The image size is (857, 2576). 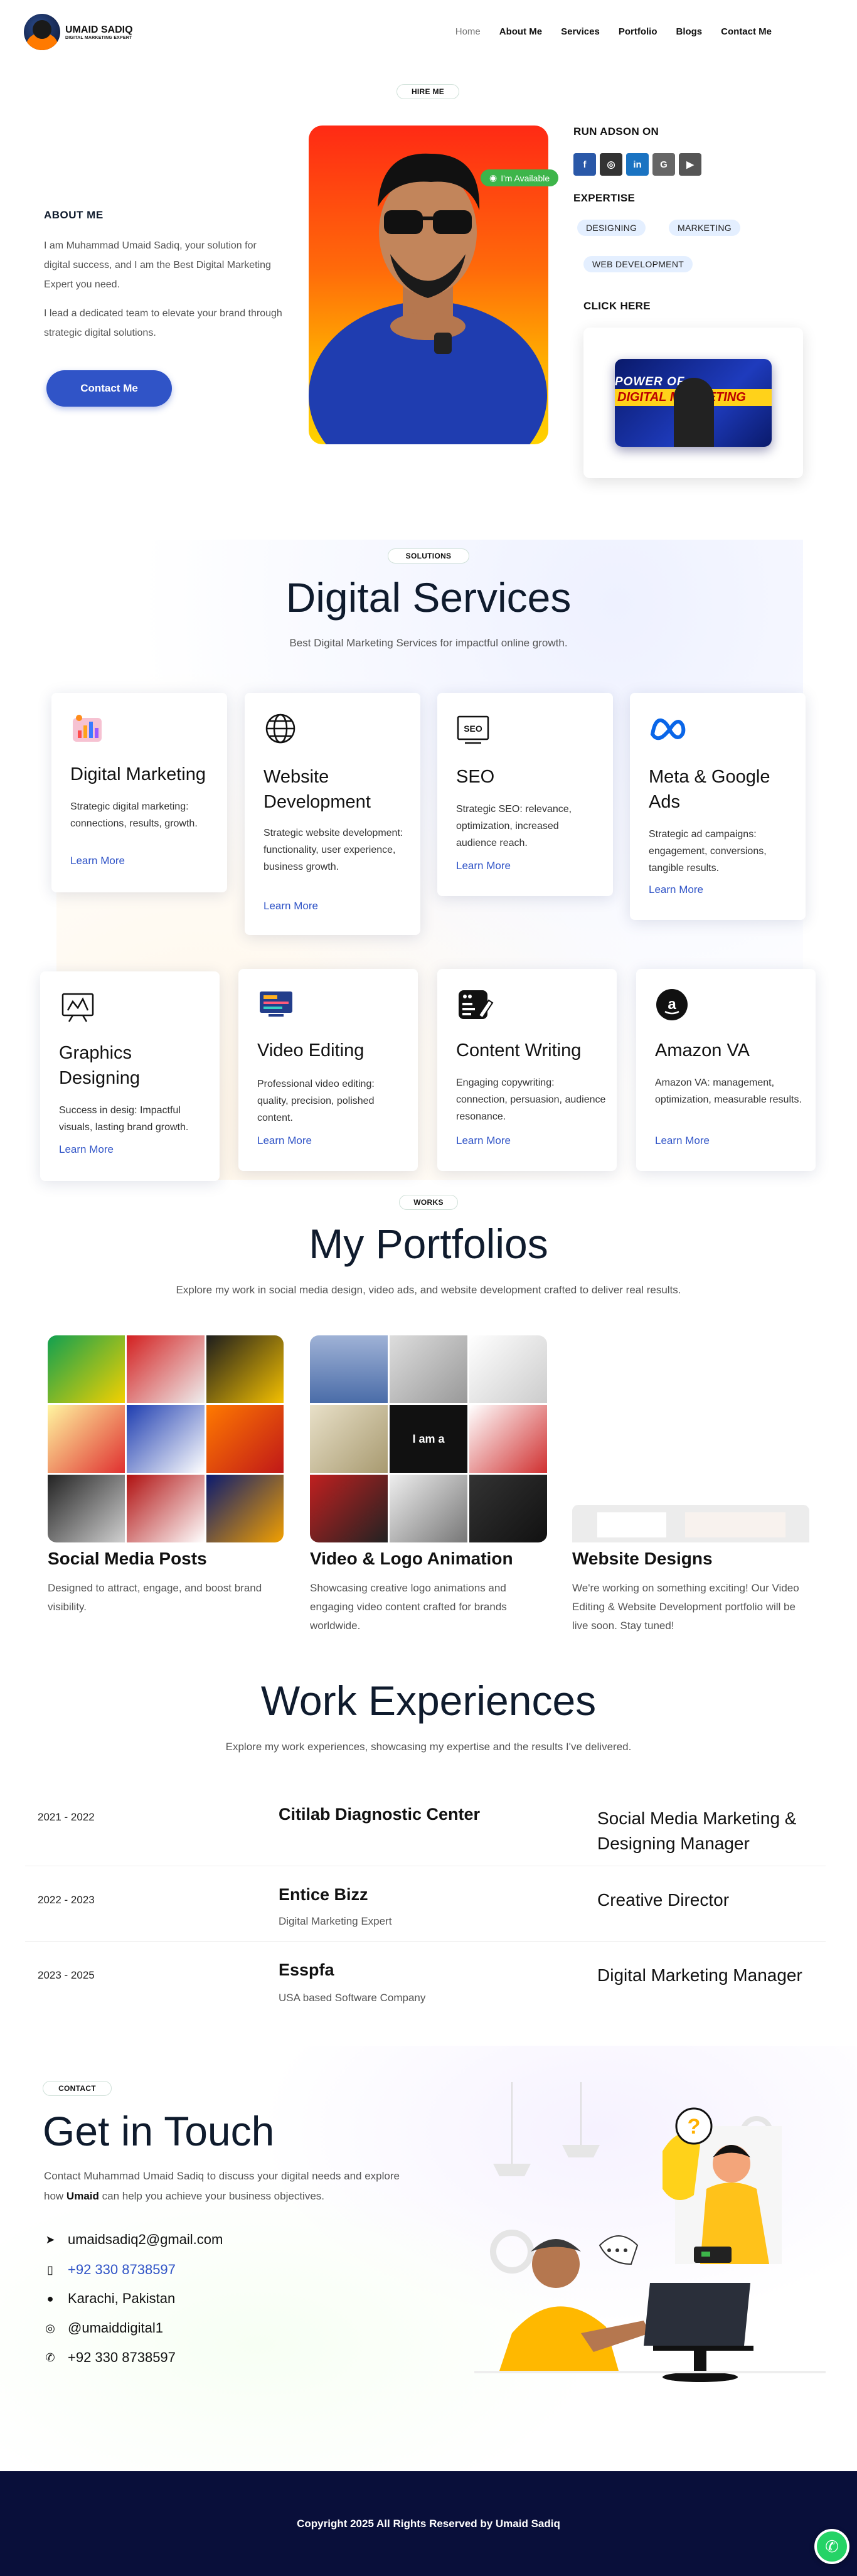 I want to click on site-logo: UMAID SADIQ DIGITAL MARKETING EXPERT, so click(x=78, y=32).